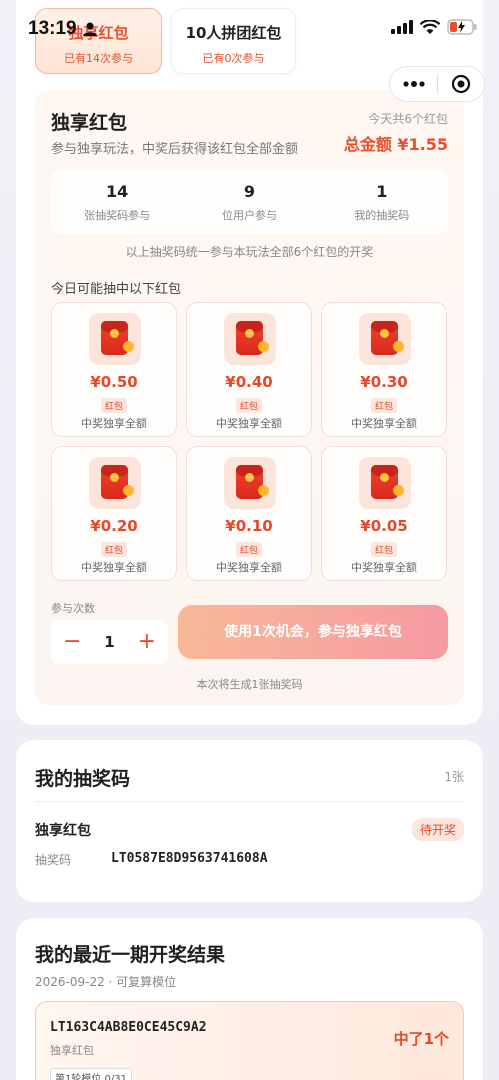  Describe the element at coordinates (91, 1074) in the screenshot. I see `result-round-badge: 第1轮模位 0/31` at that location.